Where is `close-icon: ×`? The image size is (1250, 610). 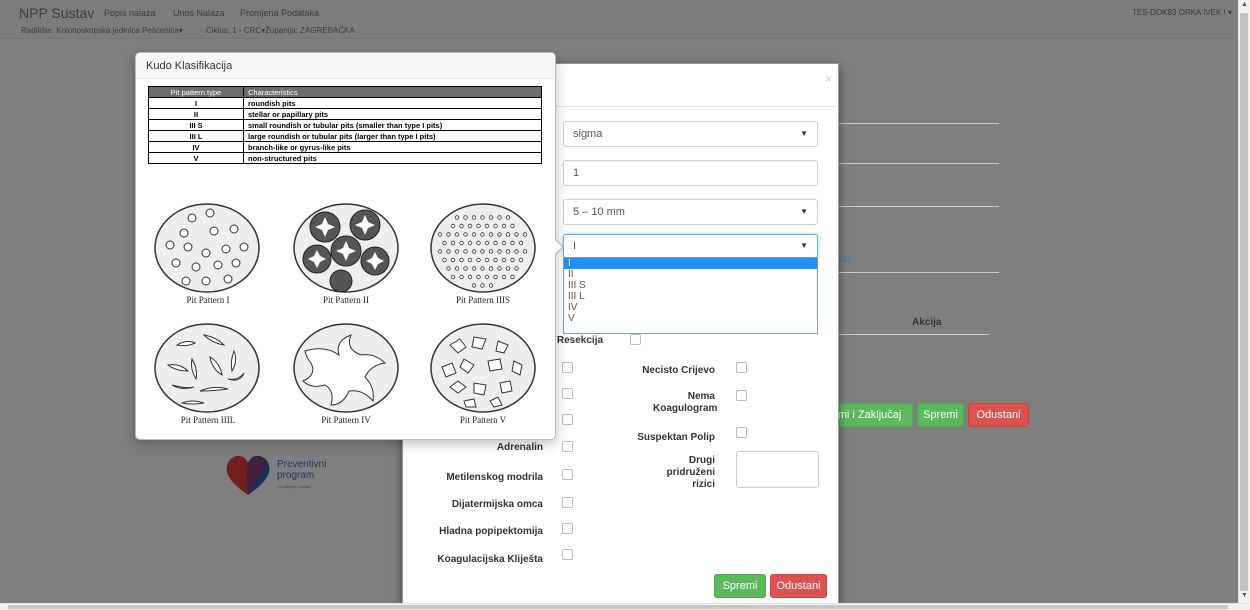 close-icon: × is located at coordinates (828, 79).